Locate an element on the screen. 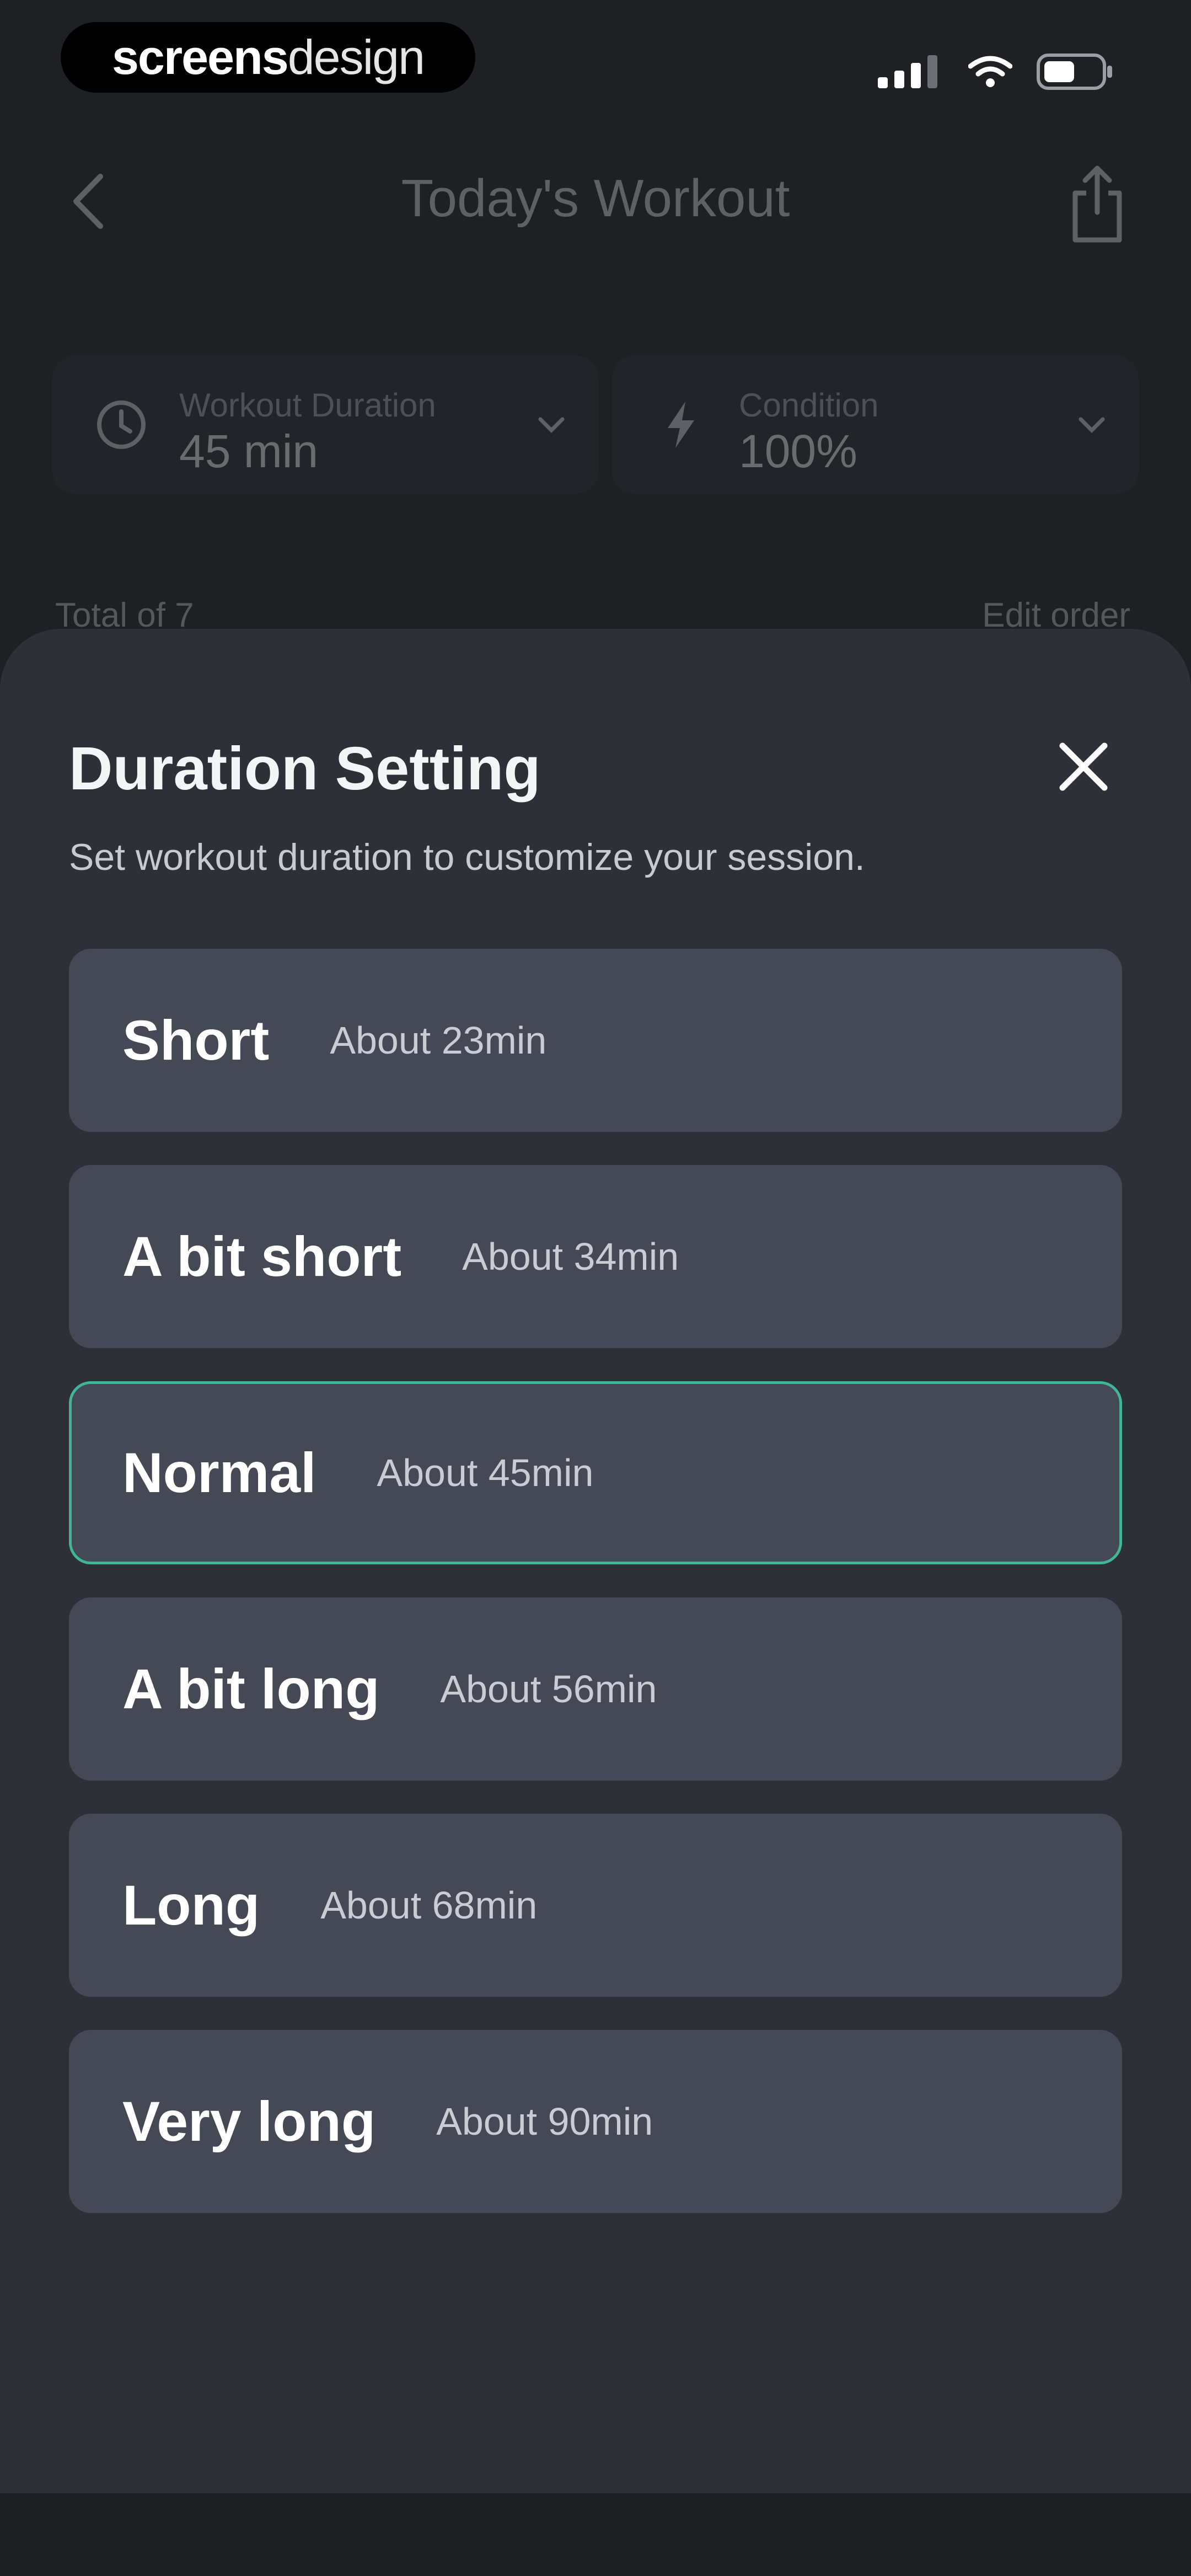 Image resolution: width=1191 pixels, height=2576 pixels. condition-card: Condition 100% is located at coordinates (876, 425).